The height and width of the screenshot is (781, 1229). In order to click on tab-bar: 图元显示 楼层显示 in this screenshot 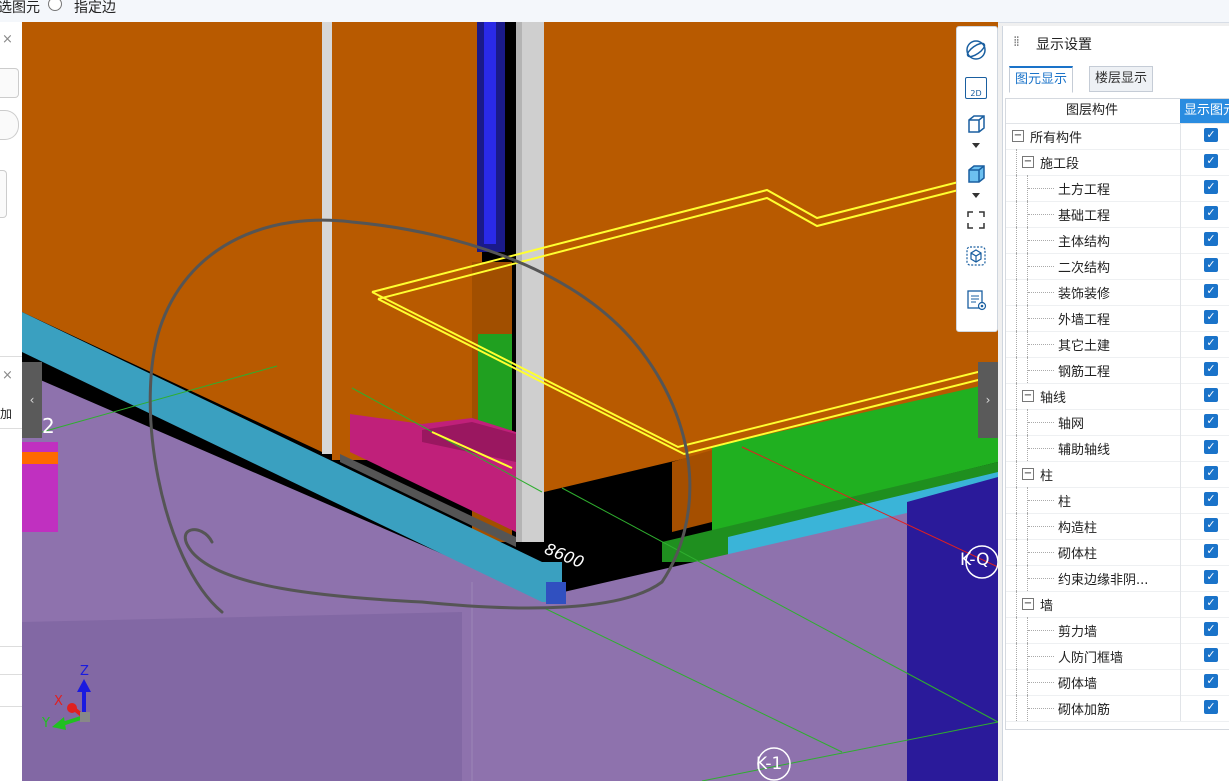, I will do `click(1116, 79)`.